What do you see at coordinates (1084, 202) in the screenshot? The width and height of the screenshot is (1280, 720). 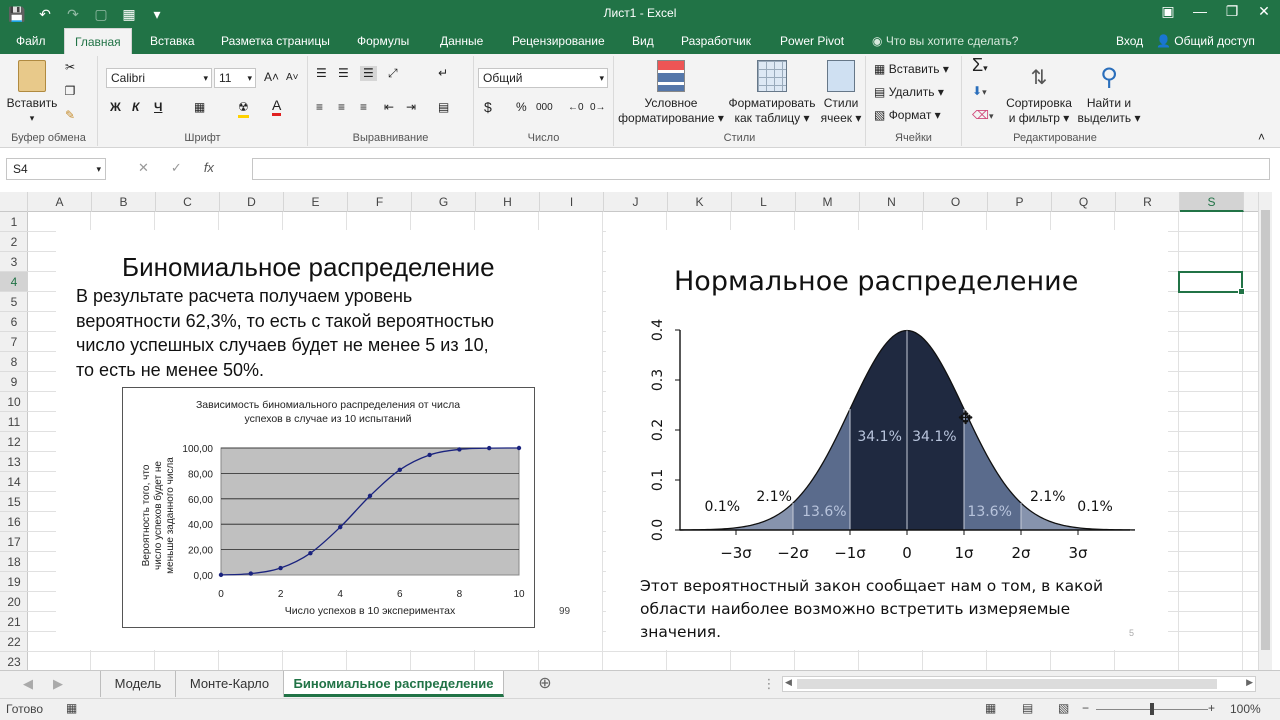 I see `column-header-q: Q` at bounding box center [1084, 202].